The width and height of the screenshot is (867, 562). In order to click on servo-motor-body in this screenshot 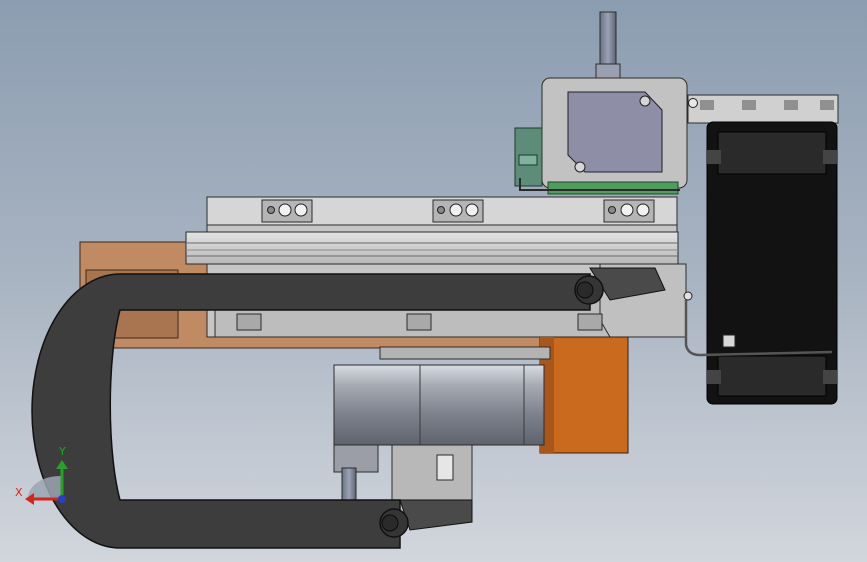, I will do `click(442, 423)`.